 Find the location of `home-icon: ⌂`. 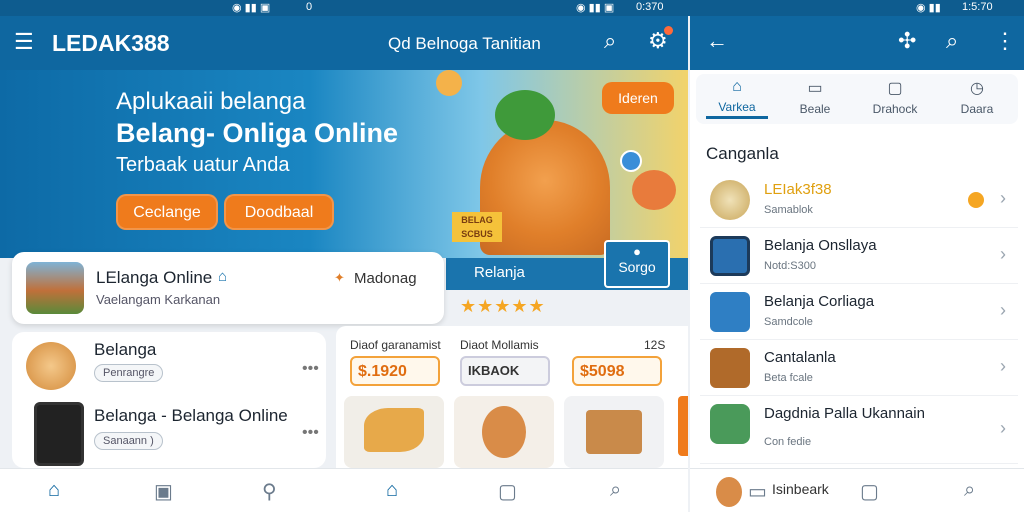

home-icon: ⌂ is located at coordinates (223, 276).